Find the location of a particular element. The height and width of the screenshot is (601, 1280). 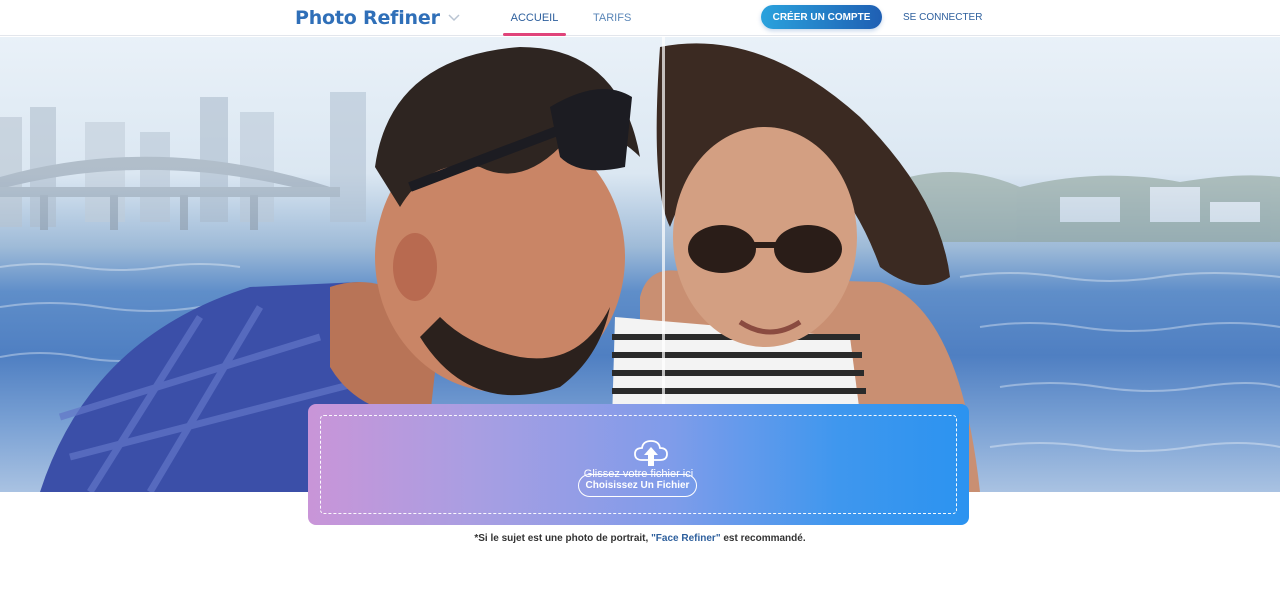

face-refiner-link: "Face Refiner" is located at coordinates (686, 538).